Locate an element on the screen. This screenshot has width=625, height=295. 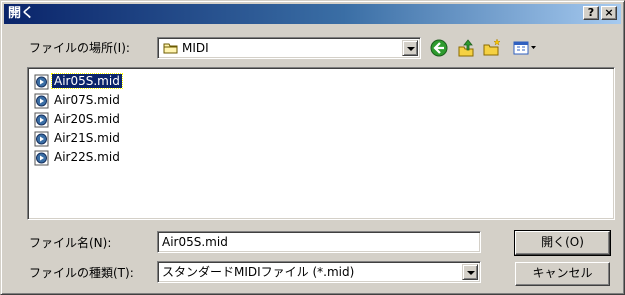
location-combo: MIDI is located at coordinates (289, 48).